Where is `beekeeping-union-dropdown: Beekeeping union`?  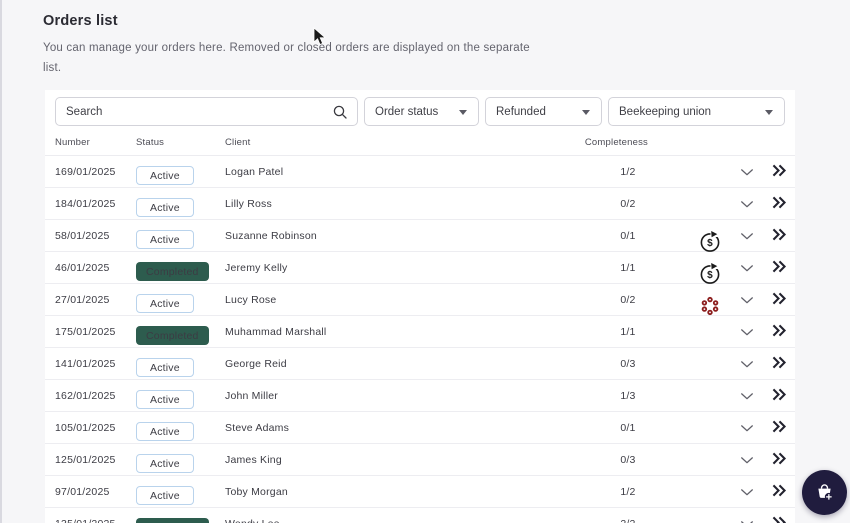 beekeeping-union-dropdown: Beekeeping union is located at coordinates (696, 111).